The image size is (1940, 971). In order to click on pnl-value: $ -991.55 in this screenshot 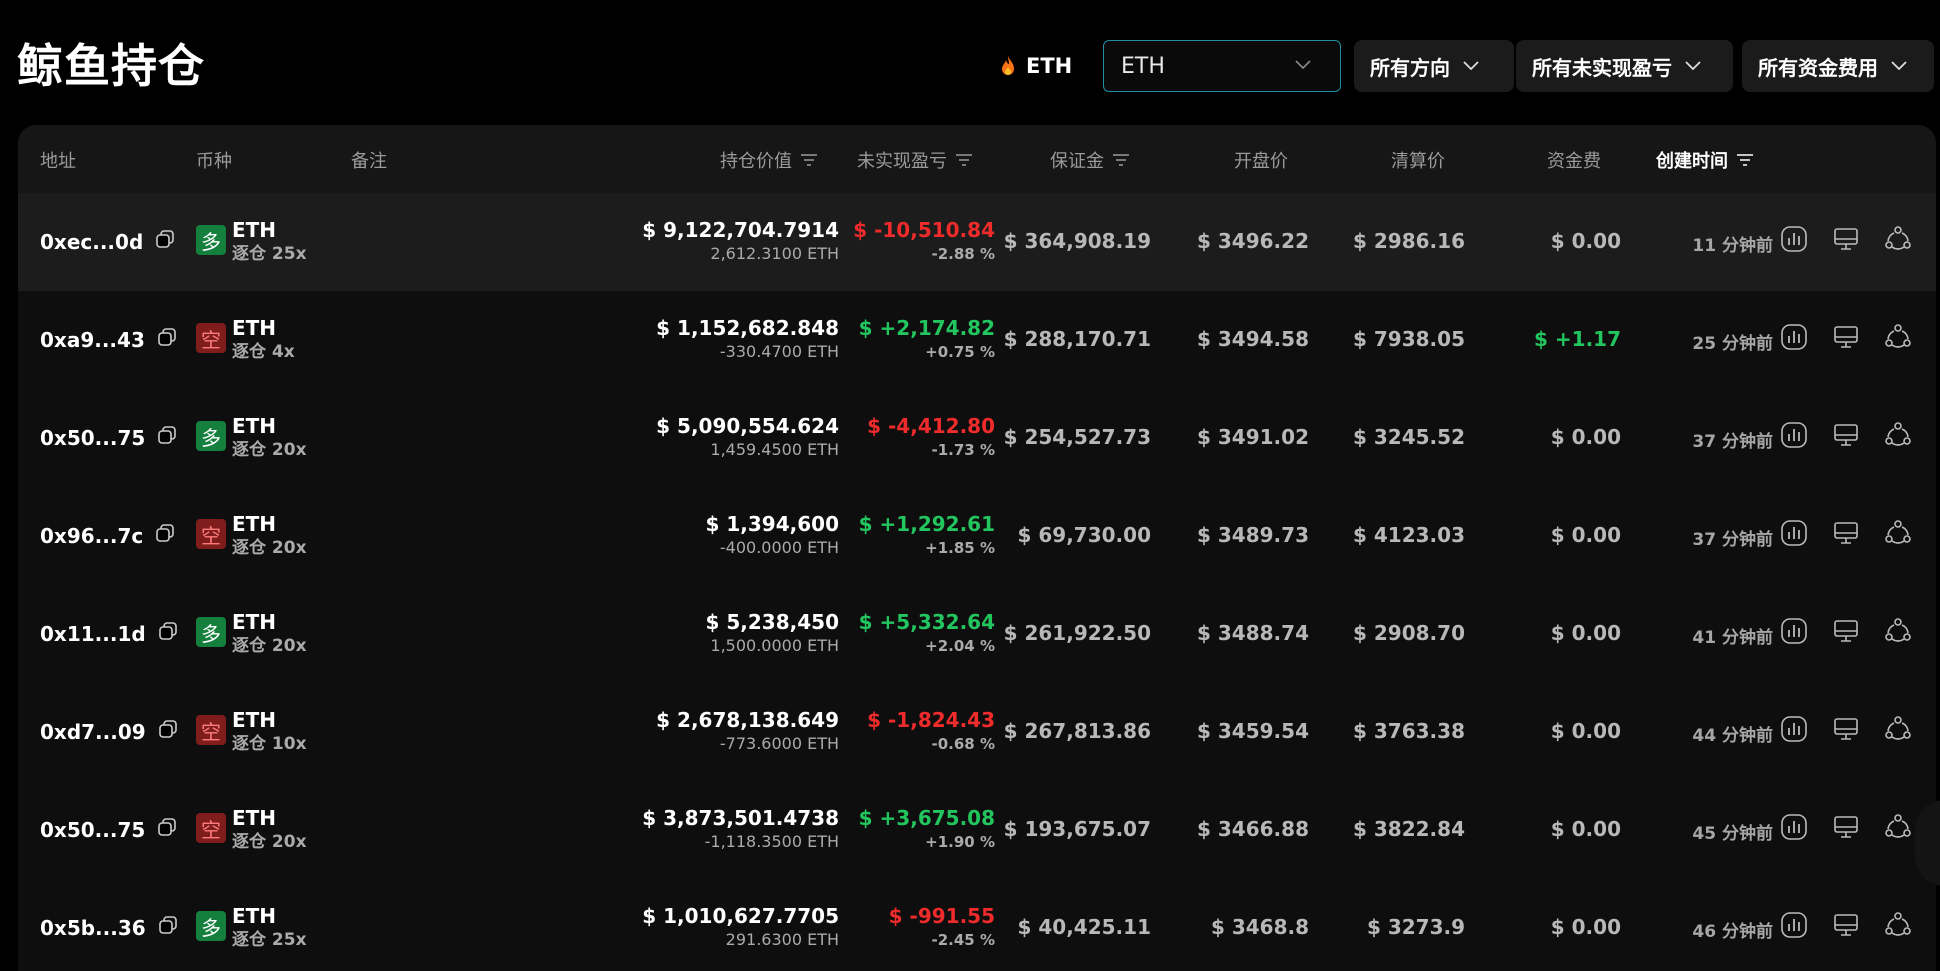, I will do `click(941, 916)`.